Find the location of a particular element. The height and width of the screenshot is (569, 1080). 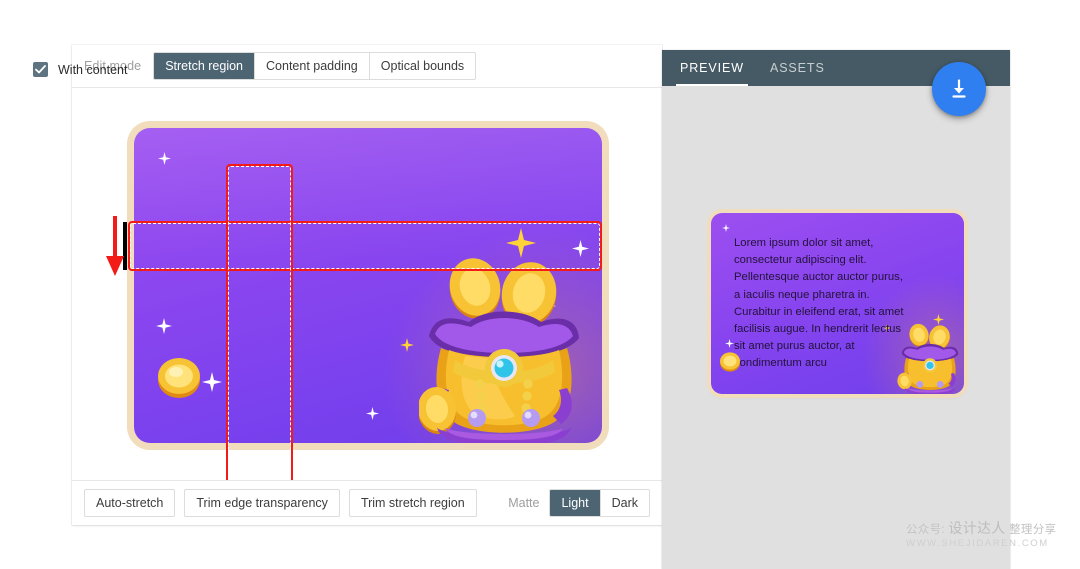

gold-coin-icon is located at coordinates (179, 378).